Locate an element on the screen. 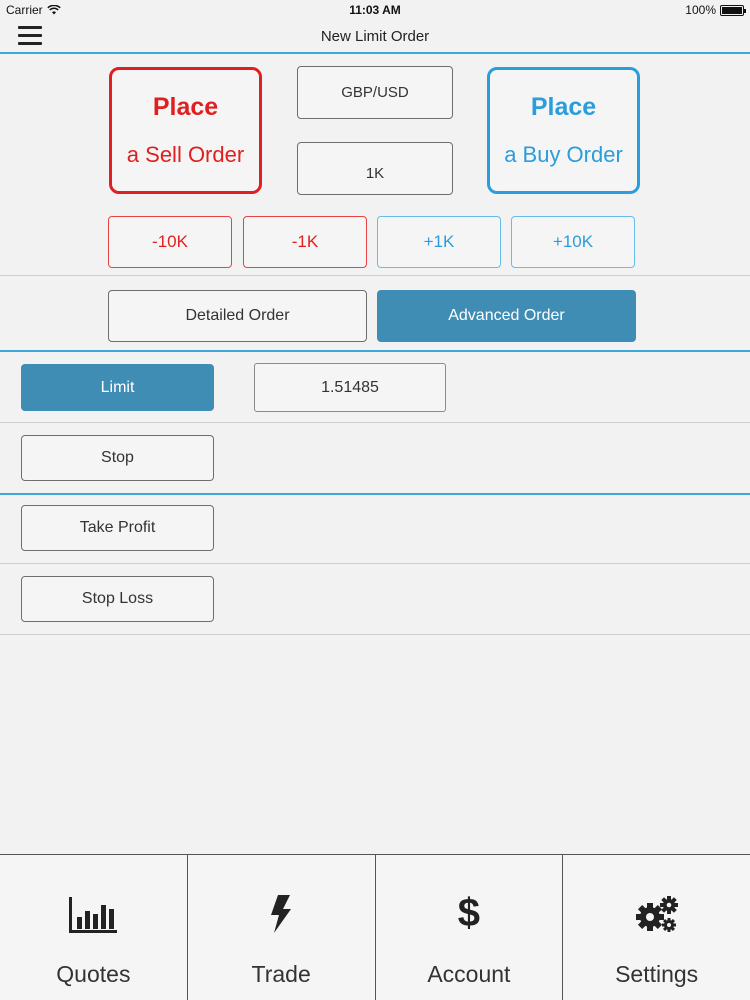  amount-value: 1K is located at coordinates (375, 173).